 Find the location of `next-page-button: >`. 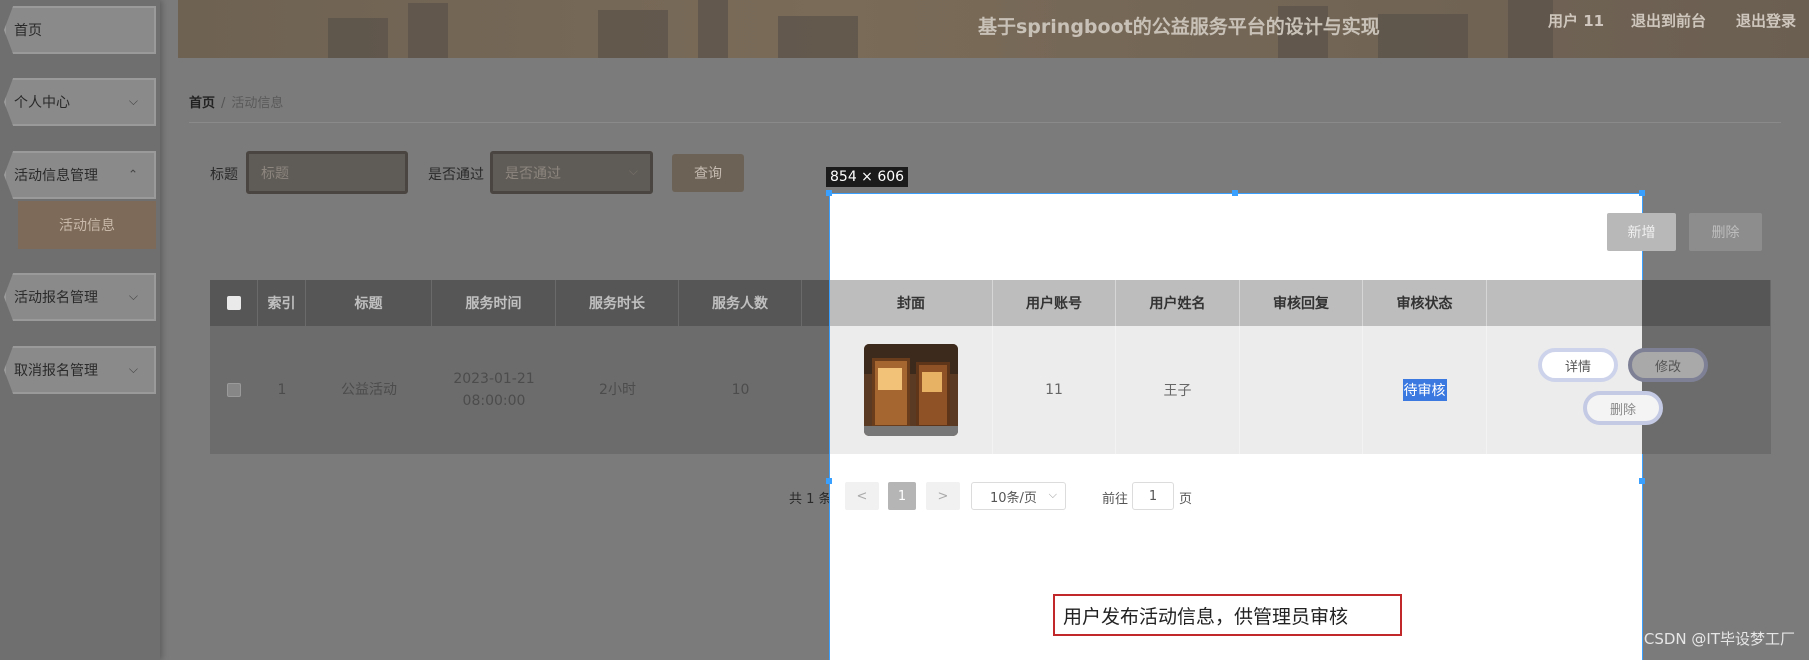

next-page-button: > is located at coordinates (943, 496).